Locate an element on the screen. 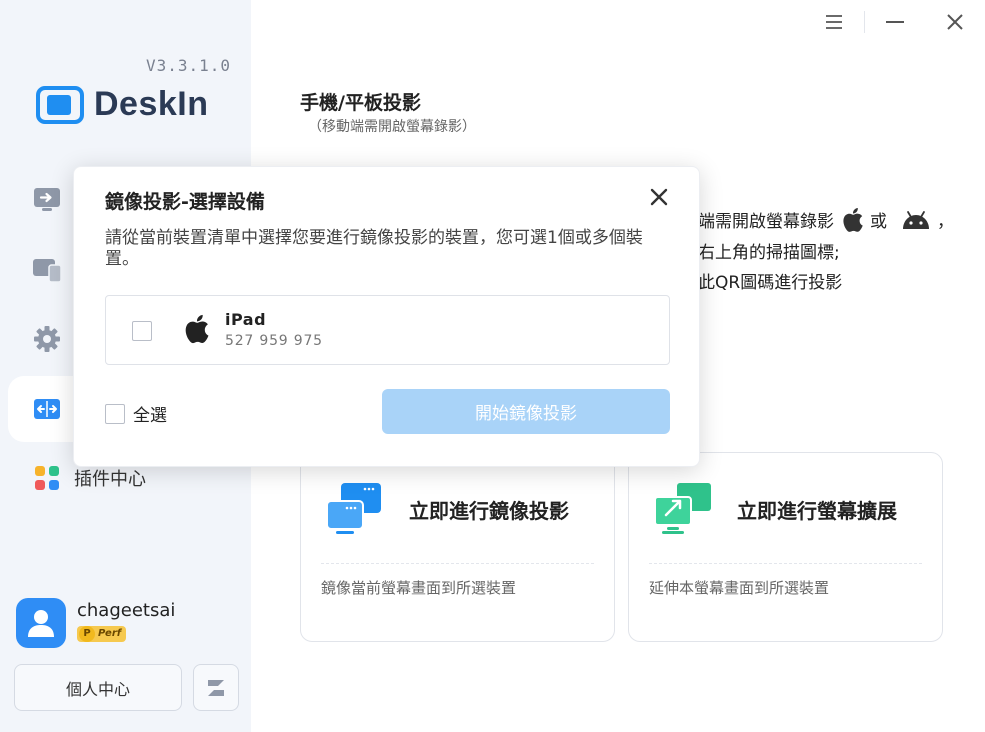 The image size is (985, 732). instruction-text: 右上角的掃描圖標; is located at coordinates (769, 253).